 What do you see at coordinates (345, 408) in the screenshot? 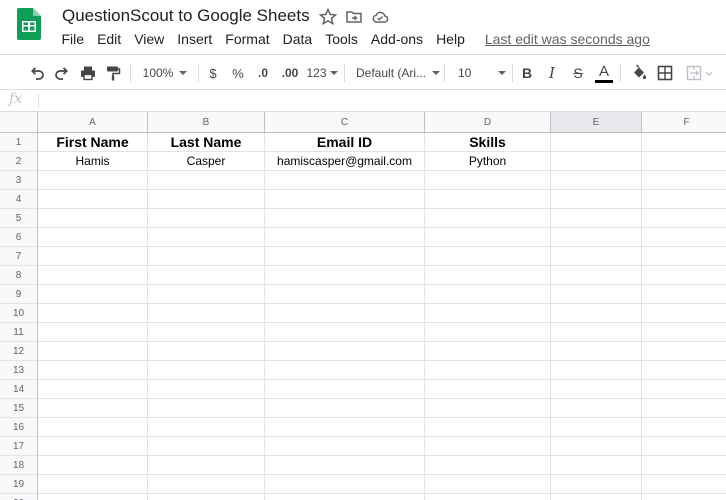
I see `cell-c15` at bounding box center [345, 408].